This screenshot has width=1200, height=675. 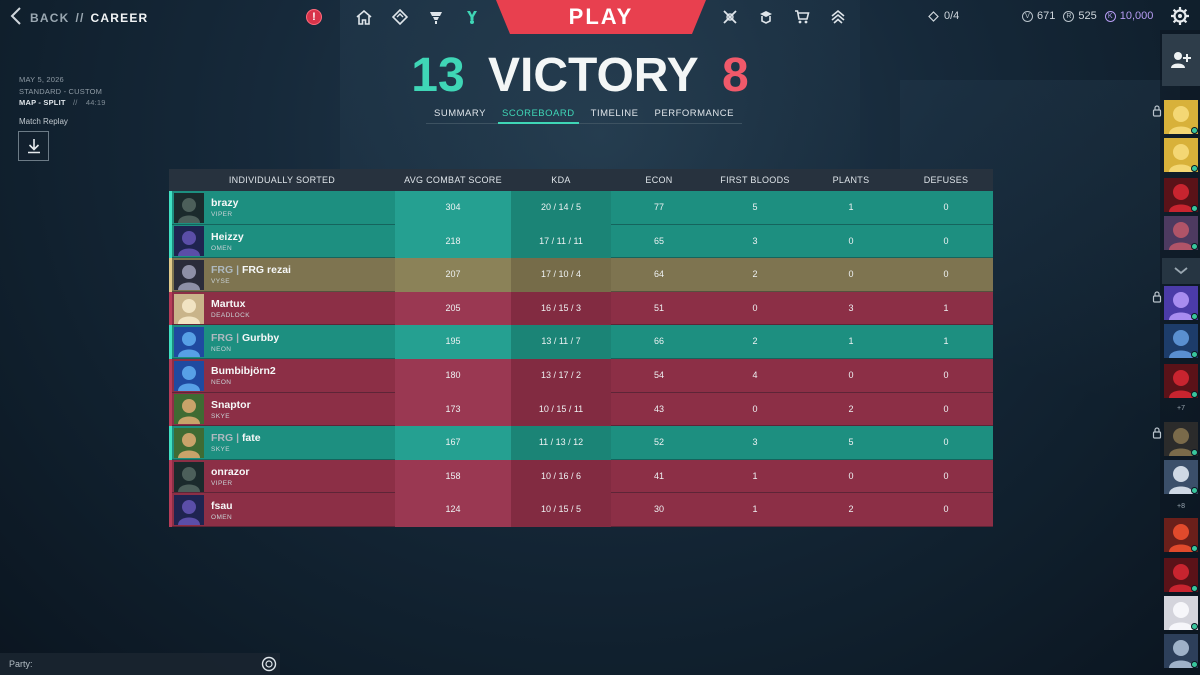 What do you see at coordinates (694, 115) in the screenshot?
I see `tab-performance: PERFORMANCE` at bounding box center [694, 115].